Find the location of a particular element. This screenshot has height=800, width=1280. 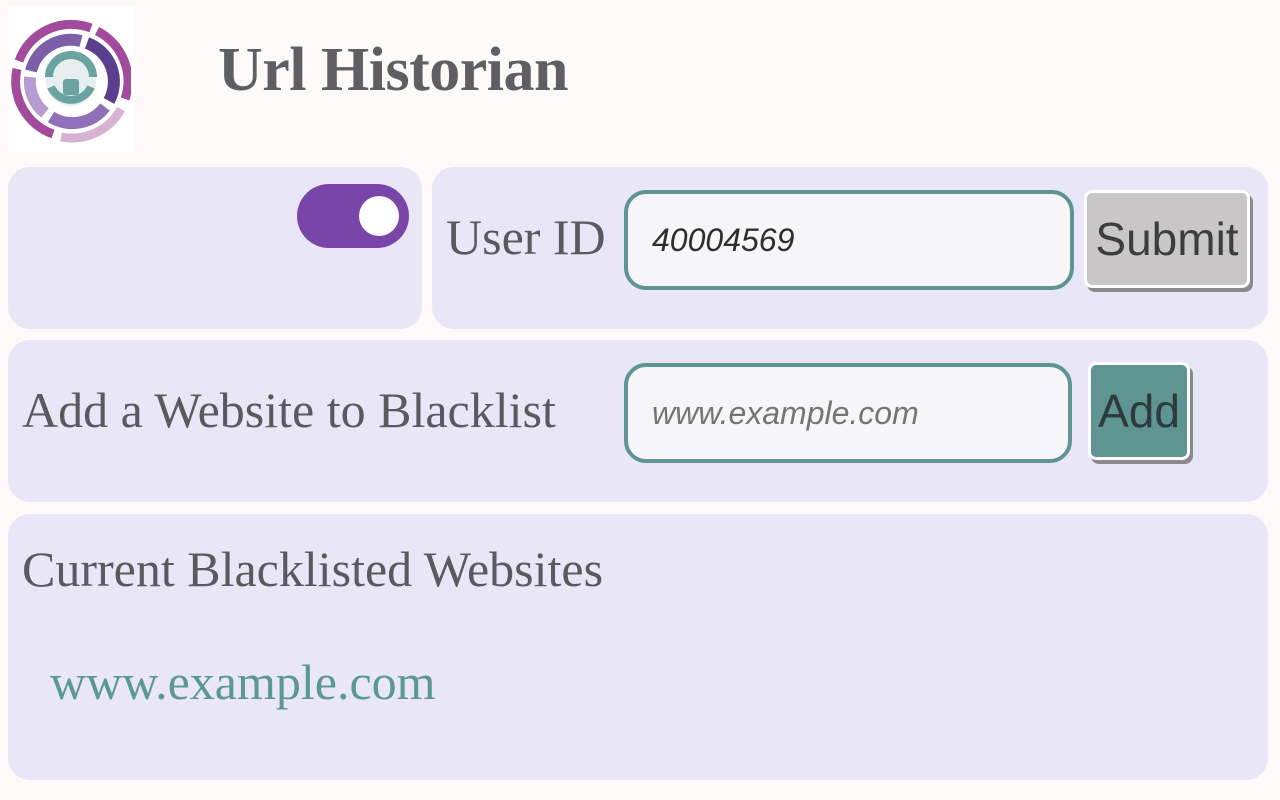

list-item: www.example.com is located at coordinates (243, 682).